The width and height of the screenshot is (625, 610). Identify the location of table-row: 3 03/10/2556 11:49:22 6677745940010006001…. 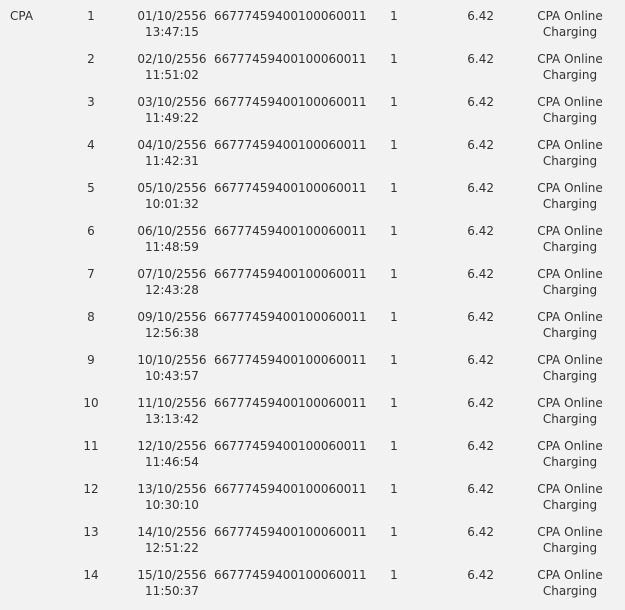
(312, 115).